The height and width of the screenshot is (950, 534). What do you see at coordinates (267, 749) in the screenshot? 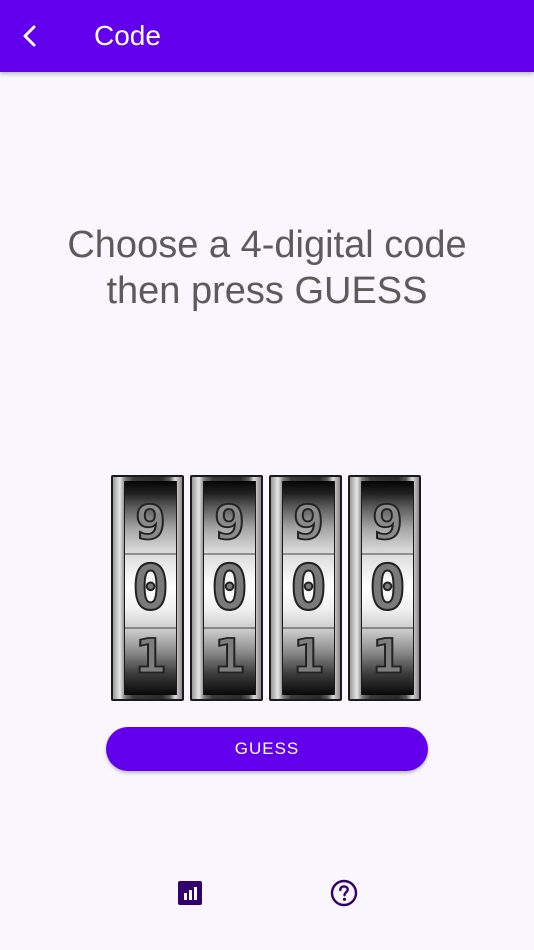
I see `guess-button: GUESS` at bounding box center [267, 749].